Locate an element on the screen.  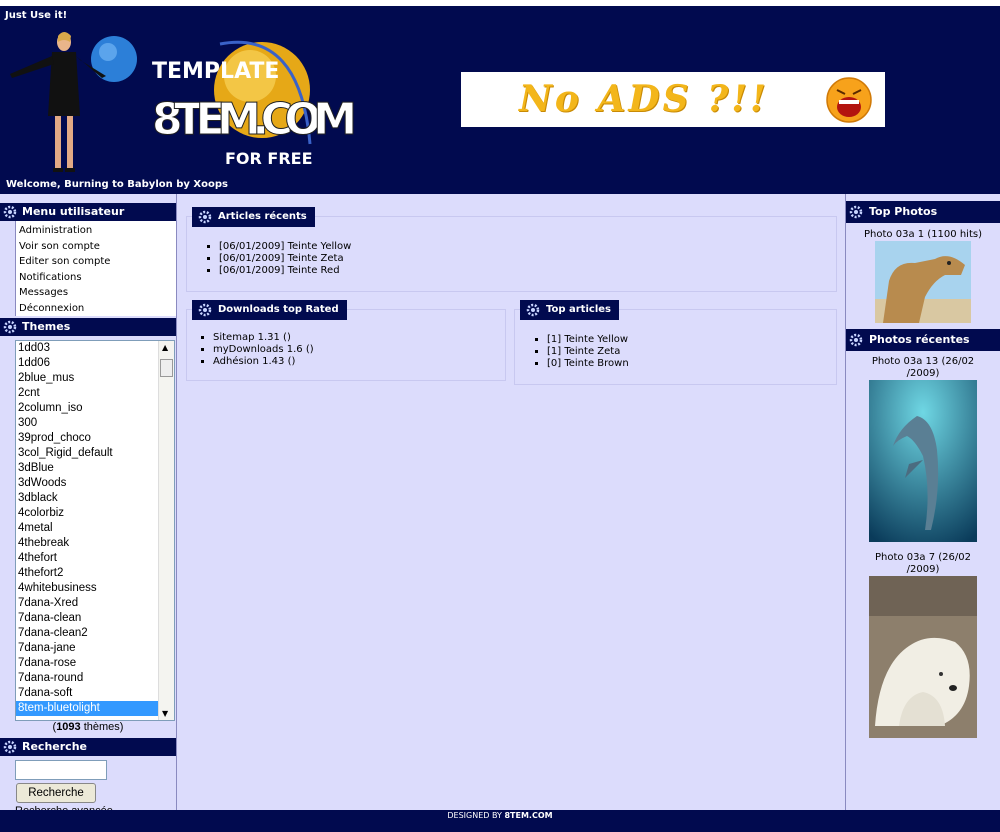
theme-option: 7dana-round is located at coordinates (95, 678).